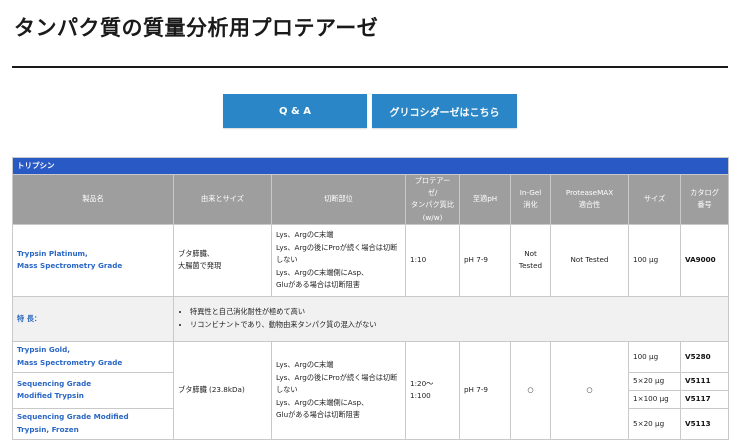  What do you see at coordinates (44, 350) in the screenshot?
I see `product-name-line: Trypsin Gold,` at bounding box center [44, 350].